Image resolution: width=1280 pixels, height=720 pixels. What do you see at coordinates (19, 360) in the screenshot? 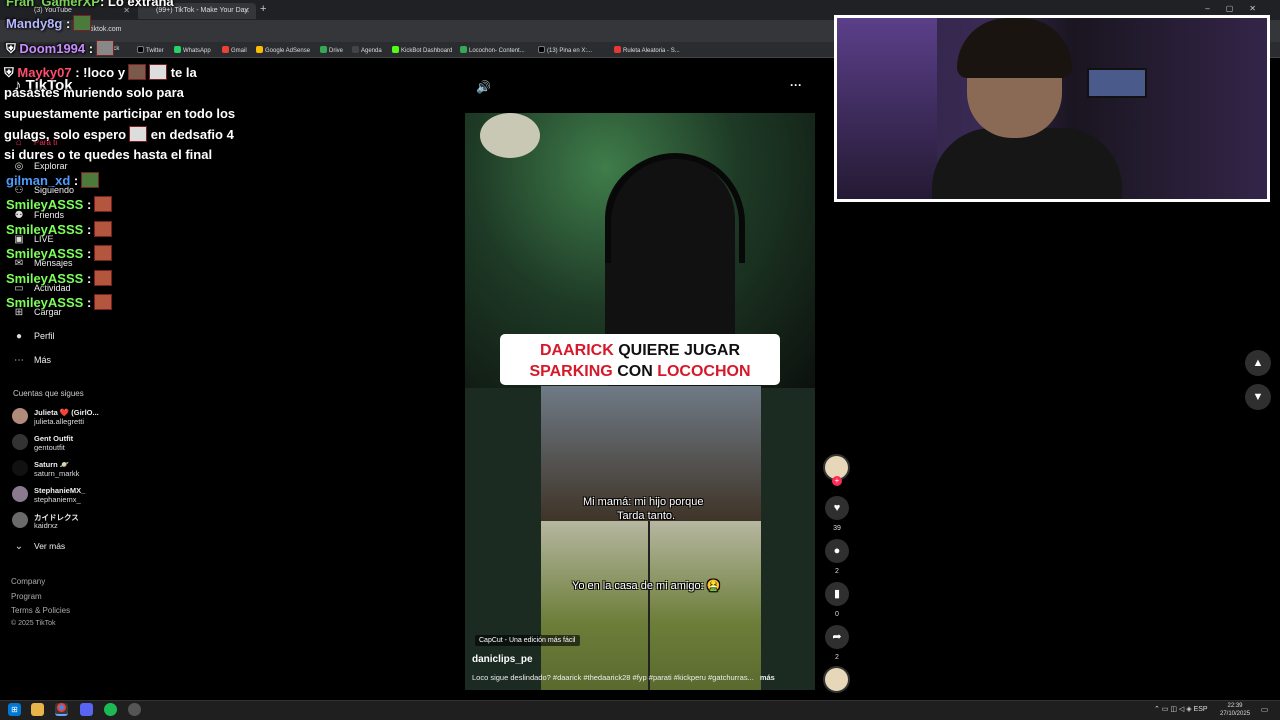
I see `more-dots-icon: ⋯` at bounding box center [19, 360].